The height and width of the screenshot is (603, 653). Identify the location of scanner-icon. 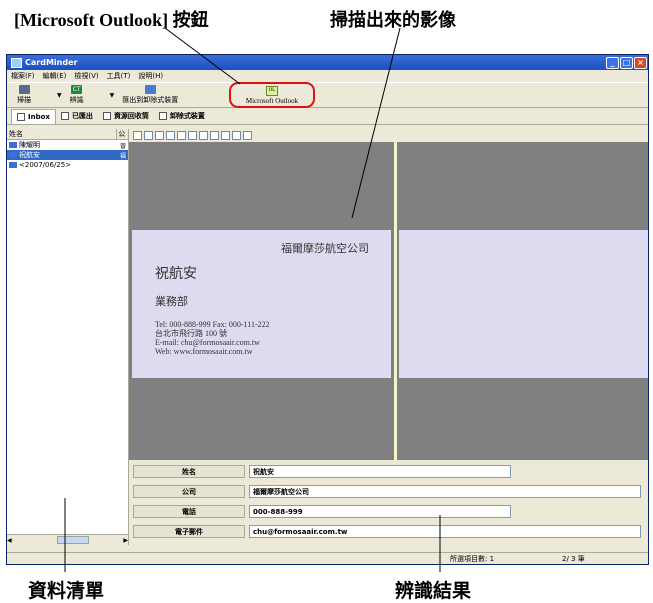
(24, 89).